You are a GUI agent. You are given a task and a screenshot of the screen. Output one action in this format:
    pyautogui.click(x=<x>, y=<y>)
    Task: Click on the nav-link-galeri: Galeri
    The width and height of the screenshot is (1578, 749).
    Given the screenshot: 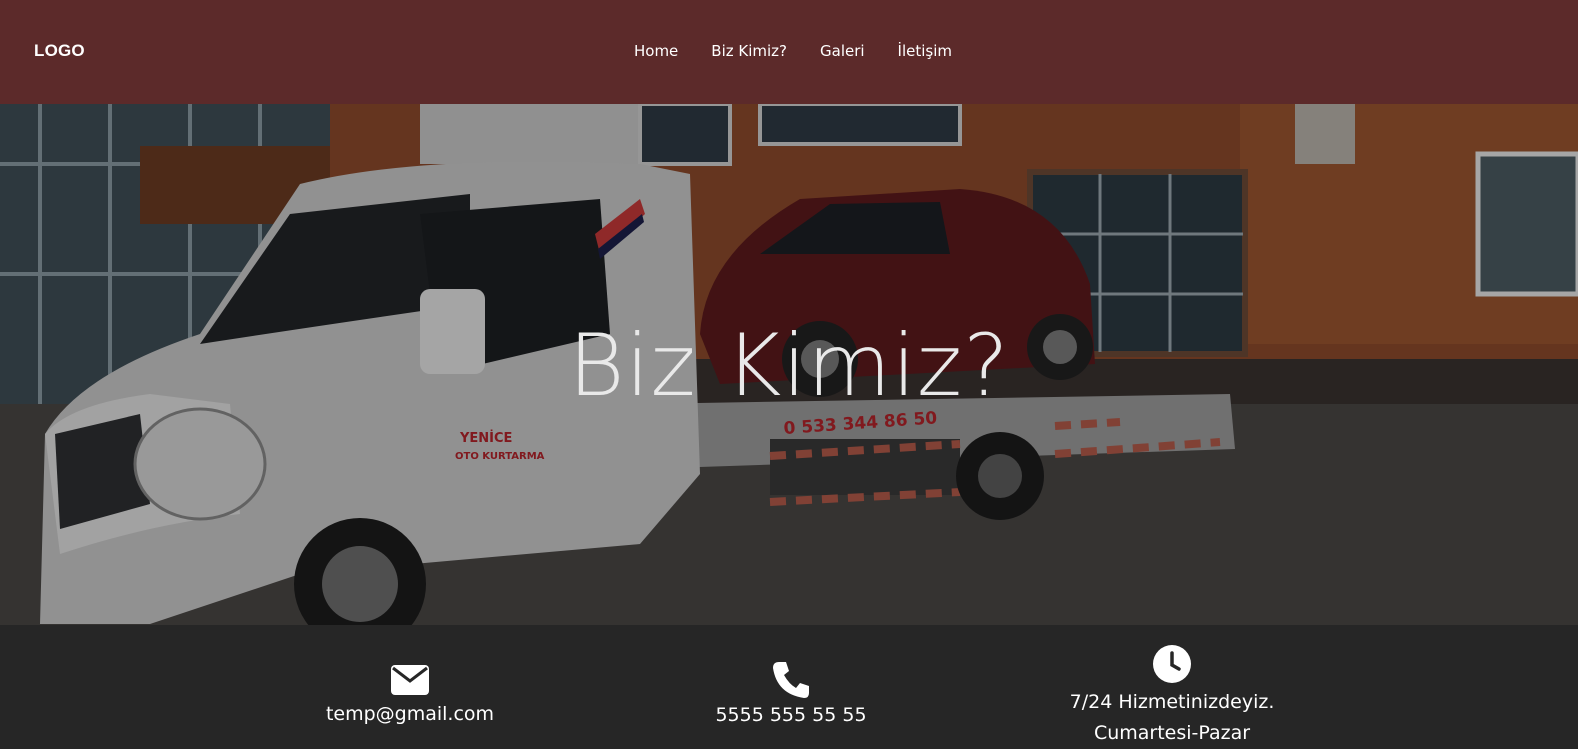 What is the action you would take?
    pyautogui.click(x=842, y=51)
    